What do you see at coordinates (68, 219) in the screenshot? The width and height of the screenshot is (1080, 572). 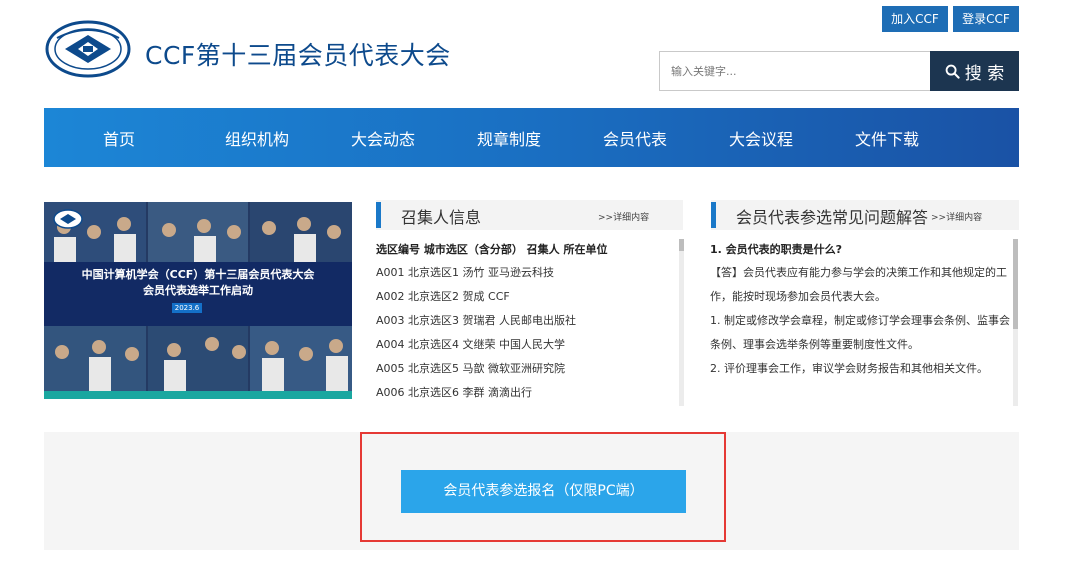 I see `ccf-small-logo` at bounding box center [68, 219].